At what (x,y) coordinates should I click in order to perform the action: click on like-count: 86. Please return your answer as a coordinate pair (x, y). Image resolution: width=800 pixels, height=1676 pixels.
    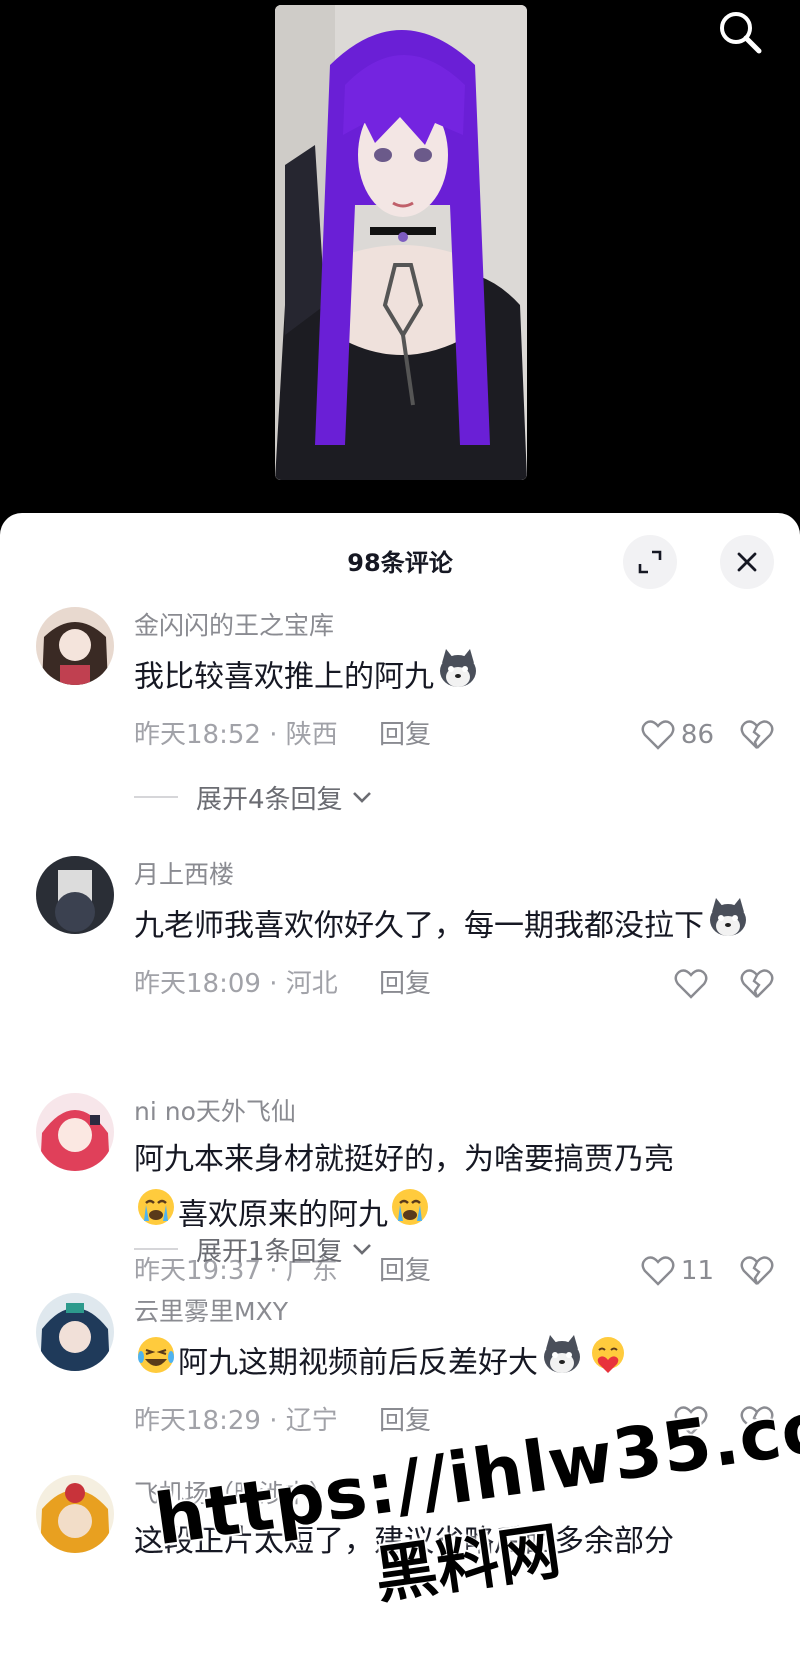
    Looking at the image, I should click on (697, 735).